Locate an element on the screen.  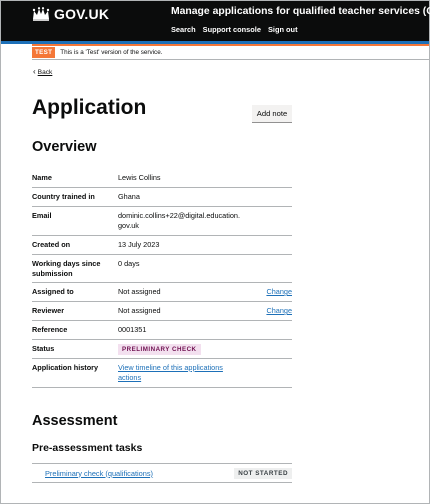
back-link: ‹ Back is located at coordinates (43, 72).